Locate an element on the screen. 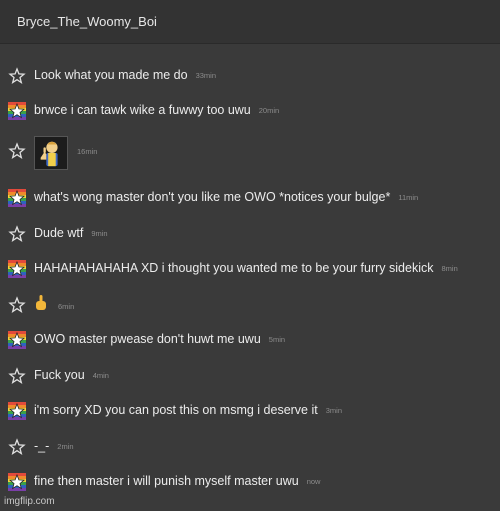 This screenshot has width=500, height=511. chat-header: Bryce_The_Woomy_Boi is located at coordinates (250, 22).